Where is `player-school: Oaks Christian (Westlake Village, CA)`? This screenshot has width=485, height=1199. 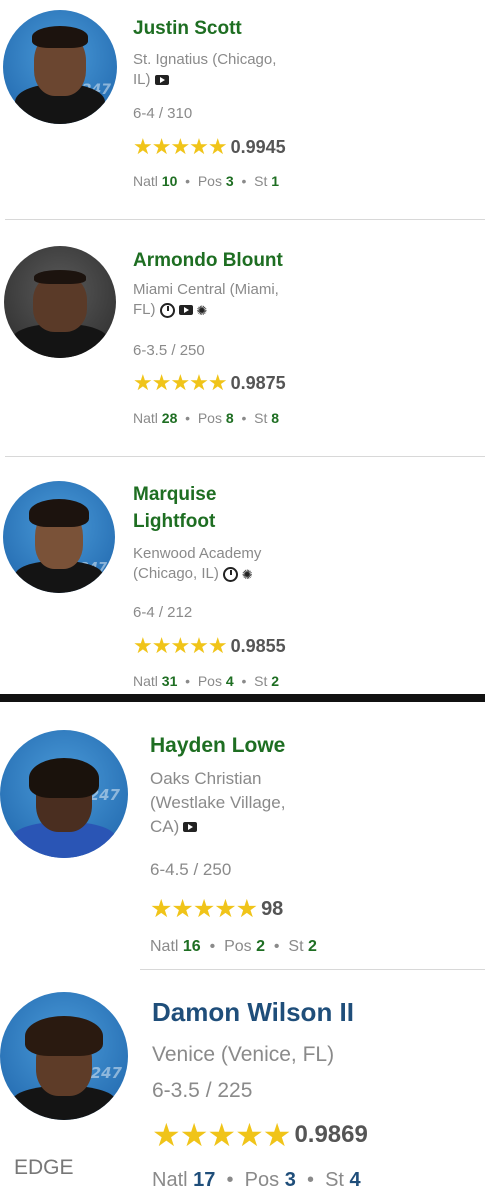 player-school: Oaks Christian (Westlake Village, CA) is located at coordinates (218, 802).